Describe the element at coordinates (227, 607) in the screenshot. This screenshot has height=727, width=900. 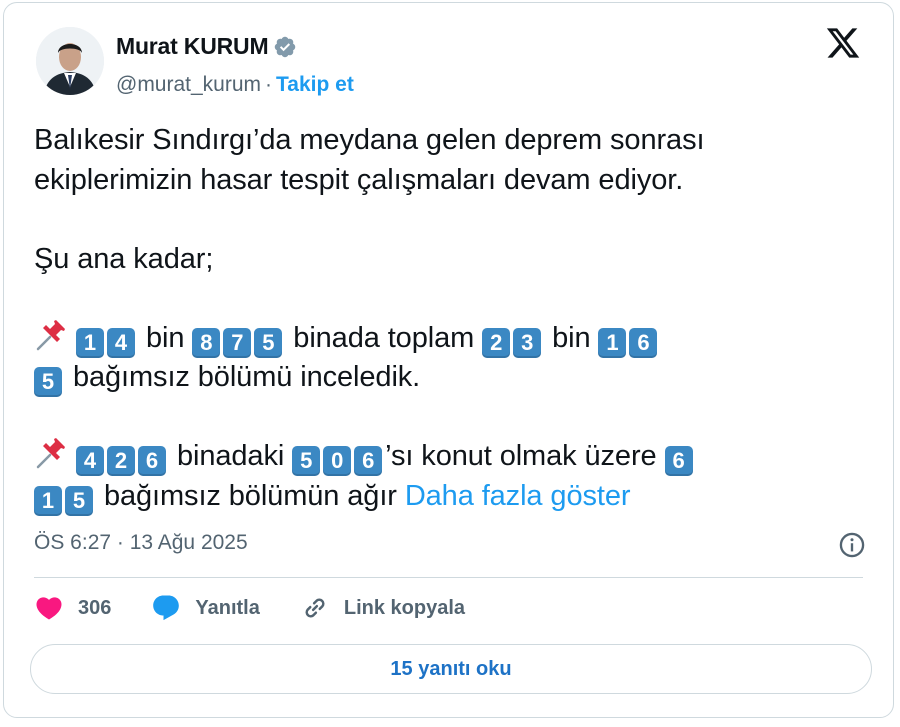
I see `reply-label: Yanıtla` at that location.